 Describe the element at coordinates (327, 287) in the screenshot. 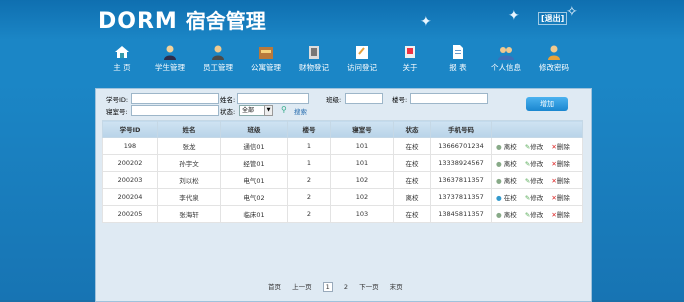

I see `page-1-link: 1` at that location.